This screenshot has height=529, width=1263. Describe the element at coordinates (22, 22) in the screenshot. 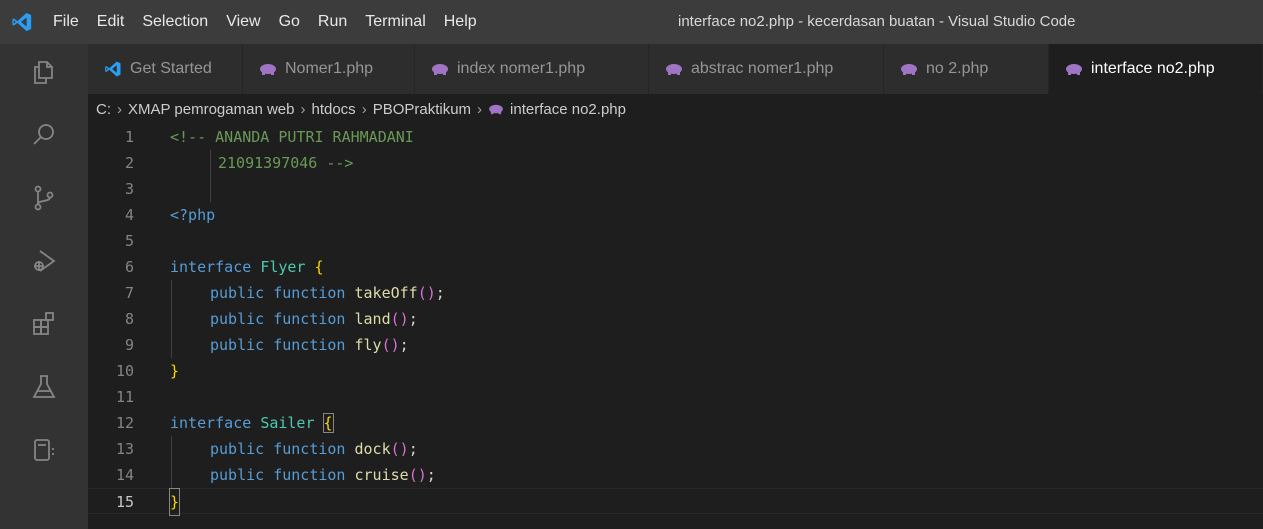

I see `vscode-logo-icon` at that location.